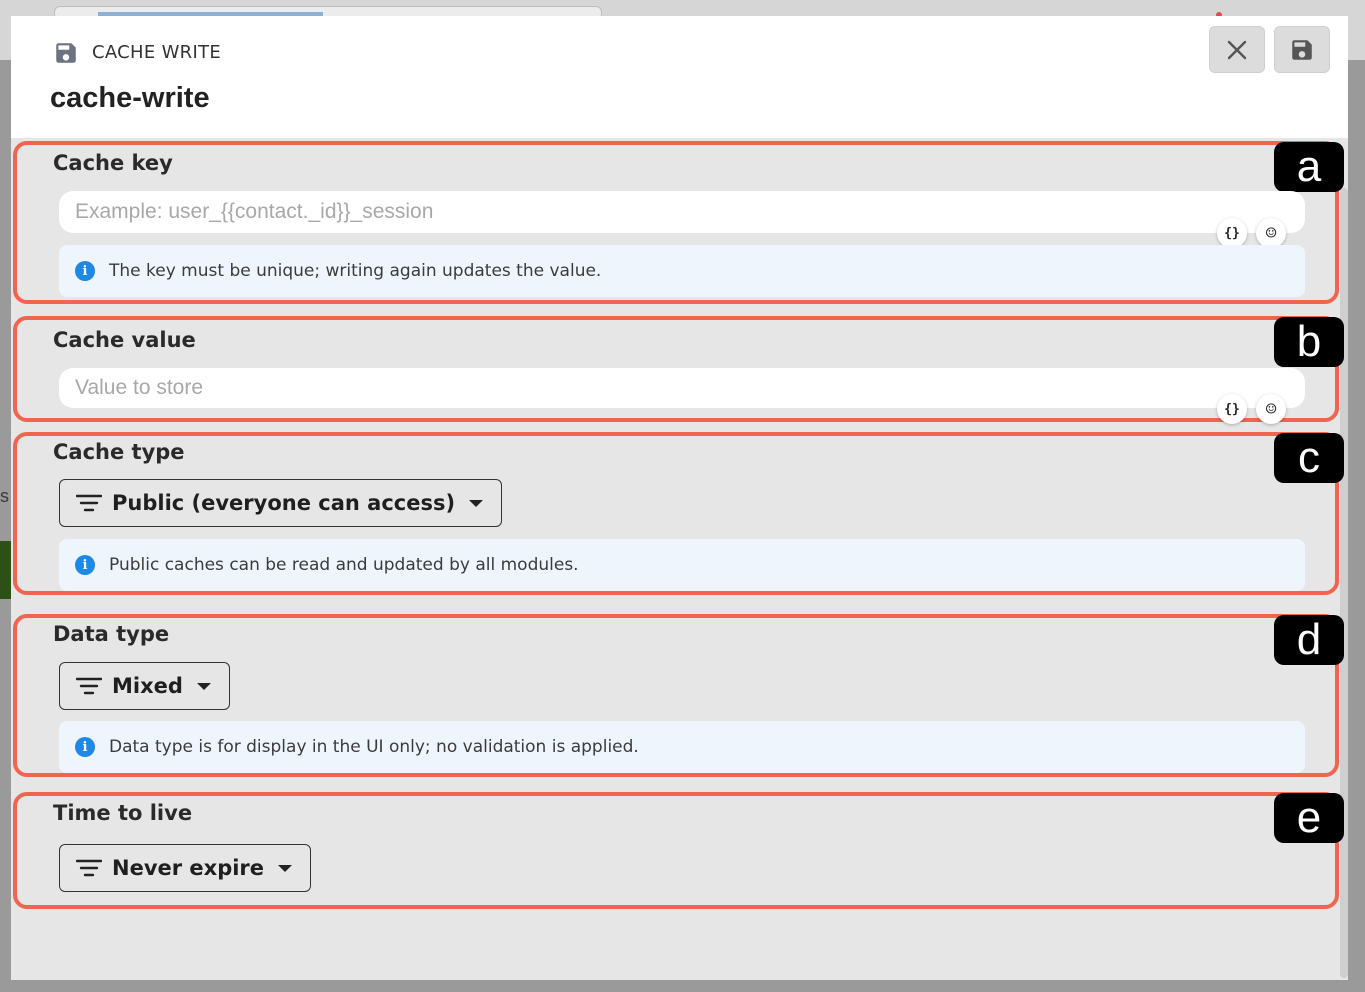  What do you see at coordinates (682, 388) in the screenshot?
I see `cache-value-input` at bounding box center [682, 388].